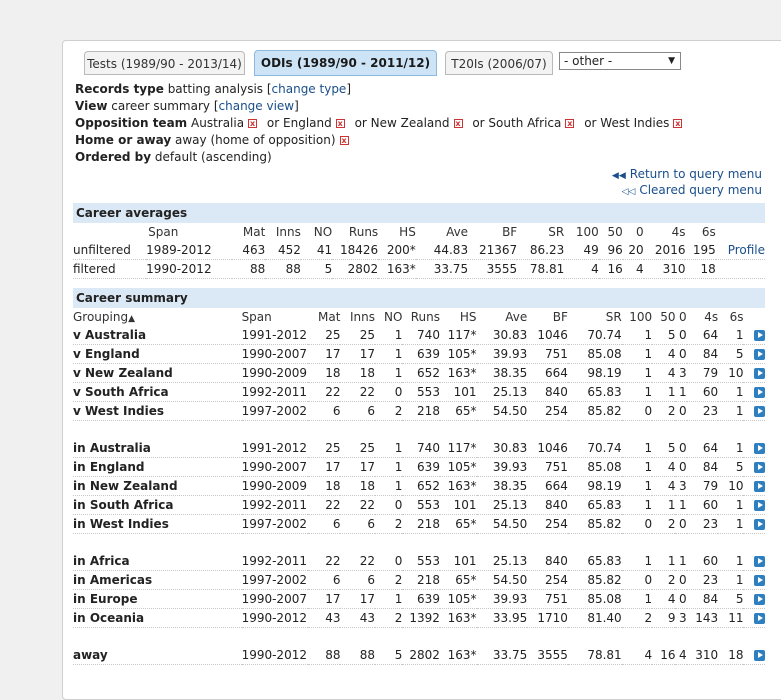 The height and width of the screenshot is (700, 781). What do you see at coordinates (493, 250) in the screenshot?
I see `table-cell: 21367` at bounding box center [493, 250].